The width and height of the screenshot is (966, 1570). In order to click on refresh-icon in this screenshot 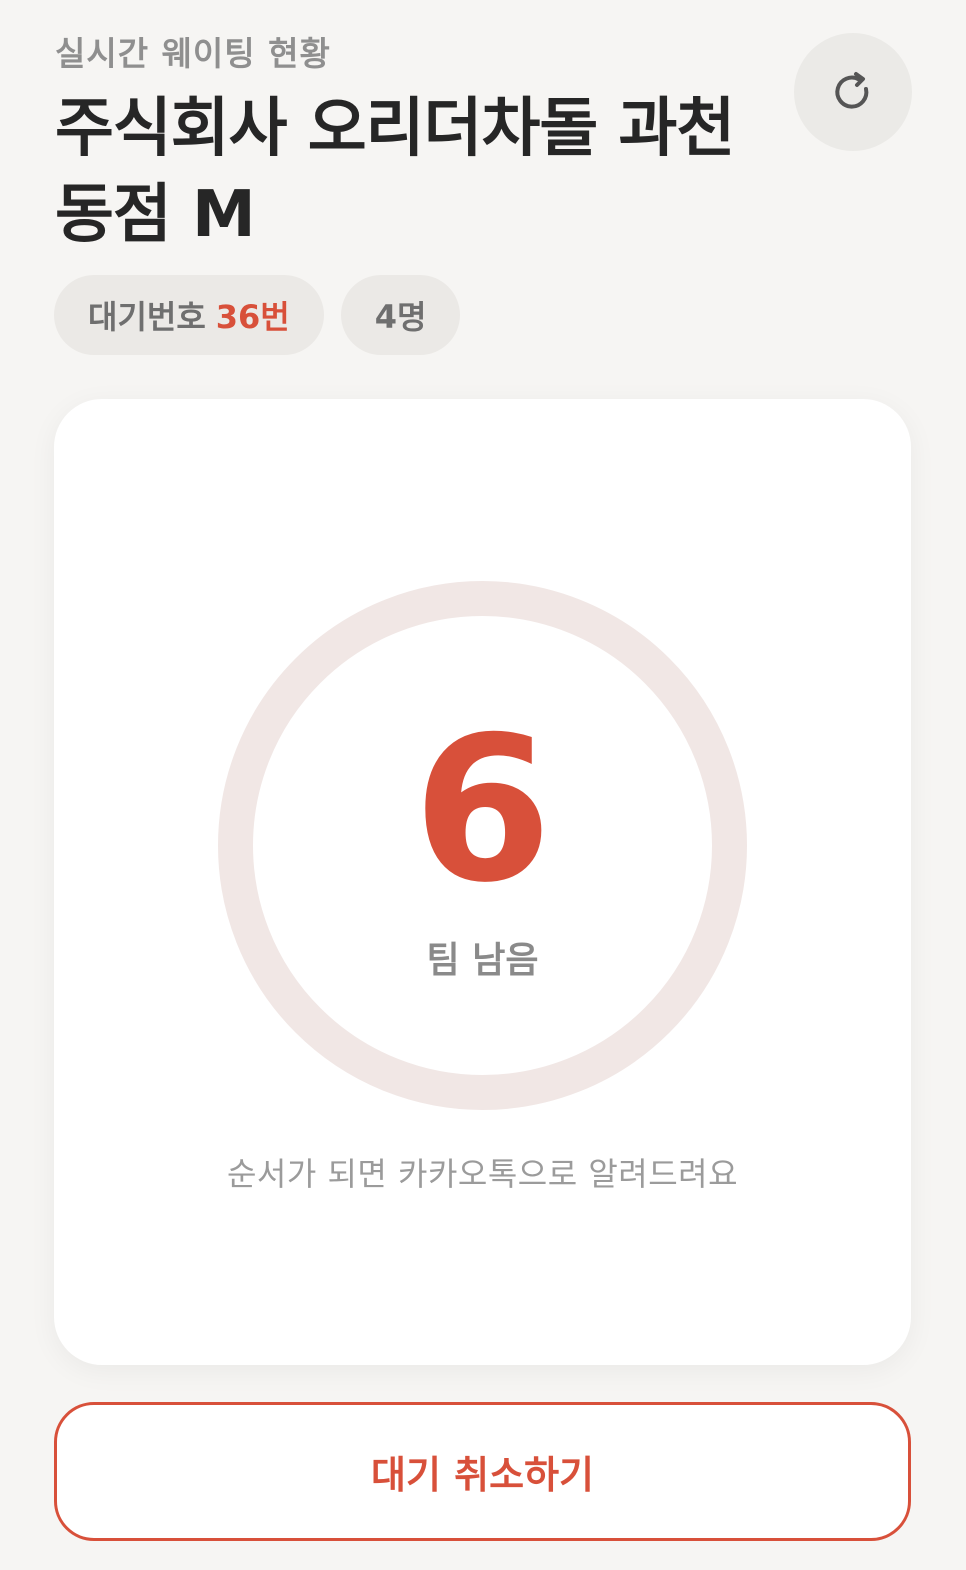, I will do `click(852, 90)`.